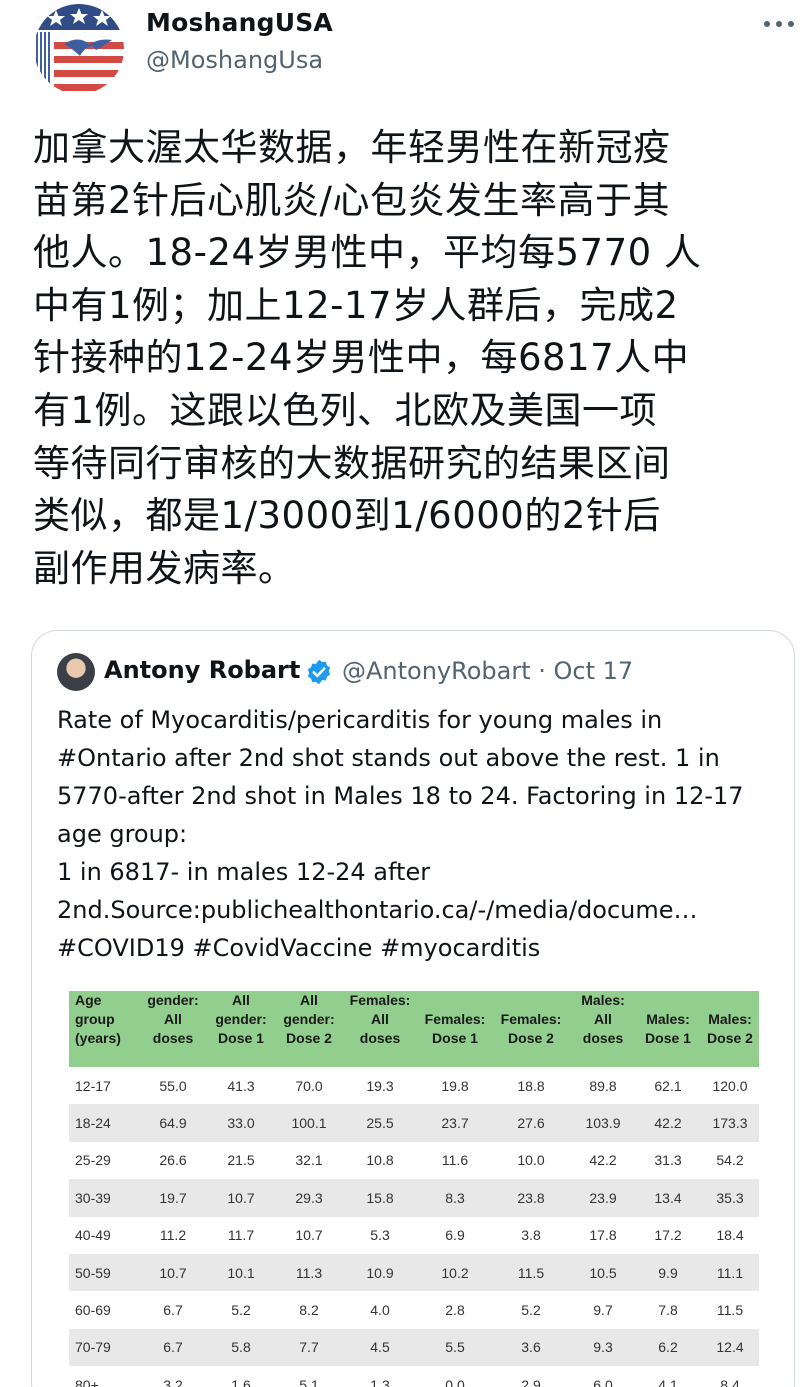  Describe the element at coordinates (380, 1310) in the screenshot. I see `rate-cell: 4.0` at that location.